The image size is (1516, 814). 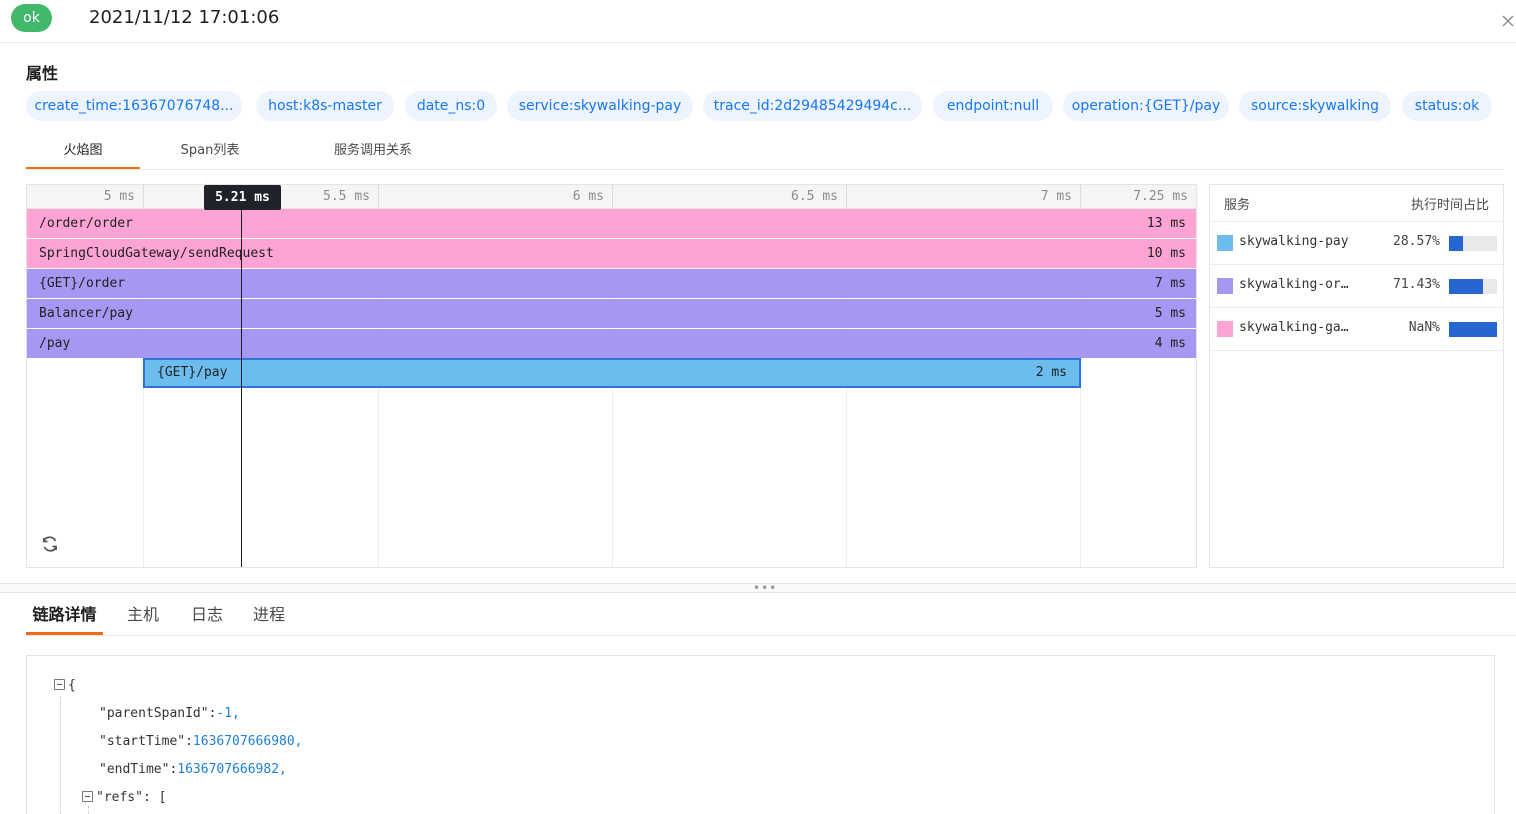 What do you see at coordinates (611, 313) in the screenshot?
I see `span-bar: Balancer/pay 5 ms` at bounding box center [611, 313].